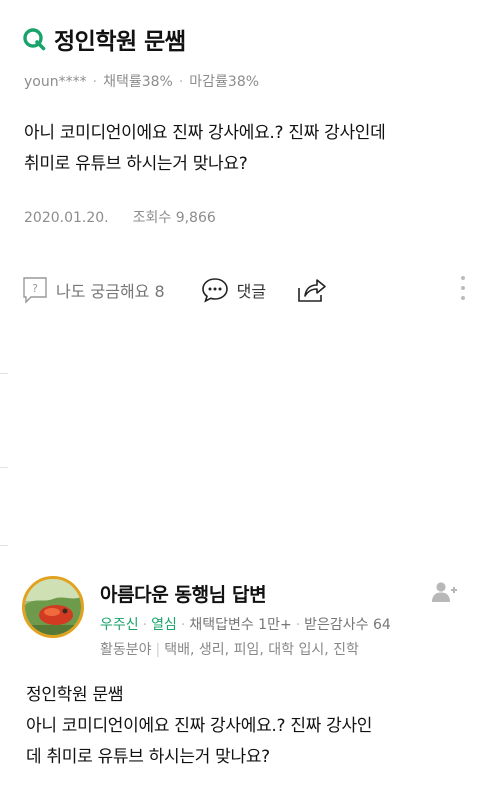 Image resolution: width=480 pixels, height=810 pixels. What do you see at coordinates (53, 607) in the screenshot?
I see `avatar` at bounding box center [53, 607].